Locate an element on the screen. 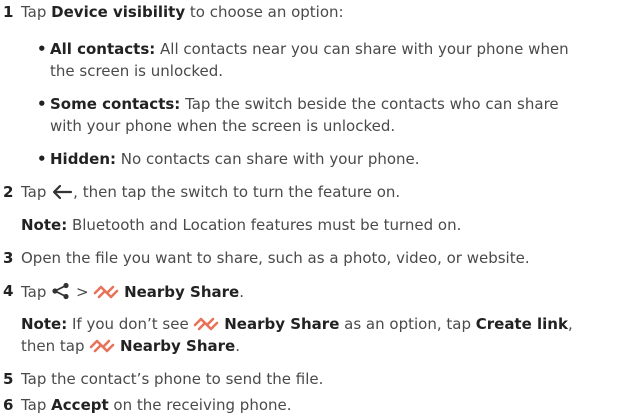 Image resolution: width=621 pixels, height=416 pixels. step-bold-term: Nearby Share is located at coordinates (182, 292).